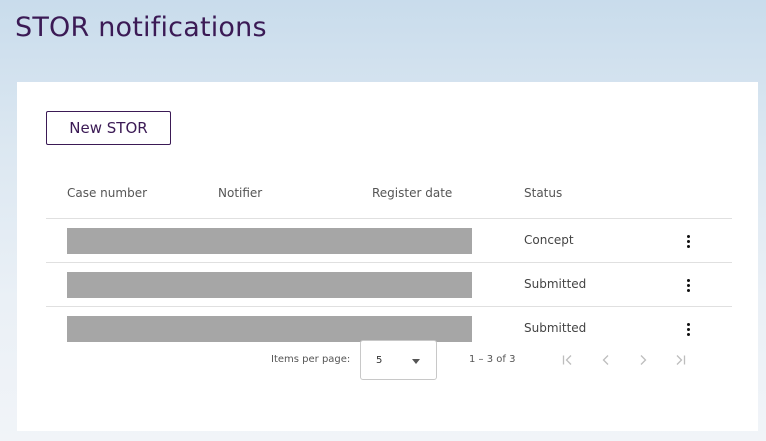 This screenshot has height=441, width=766. Describe the element at coordinates (108, 128) in the screenshot. I see `new-stor-button: New STOR` at that location.